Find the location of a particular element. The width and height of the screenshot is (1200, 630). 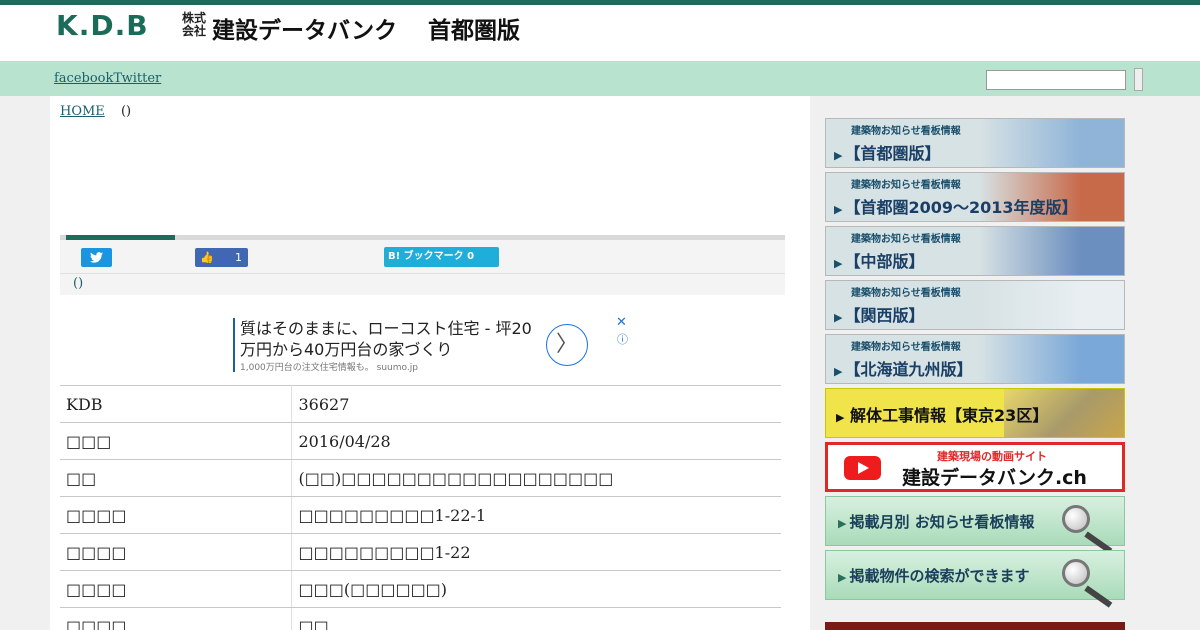

facebook-link: facebook is located at coordinates (83, 78).